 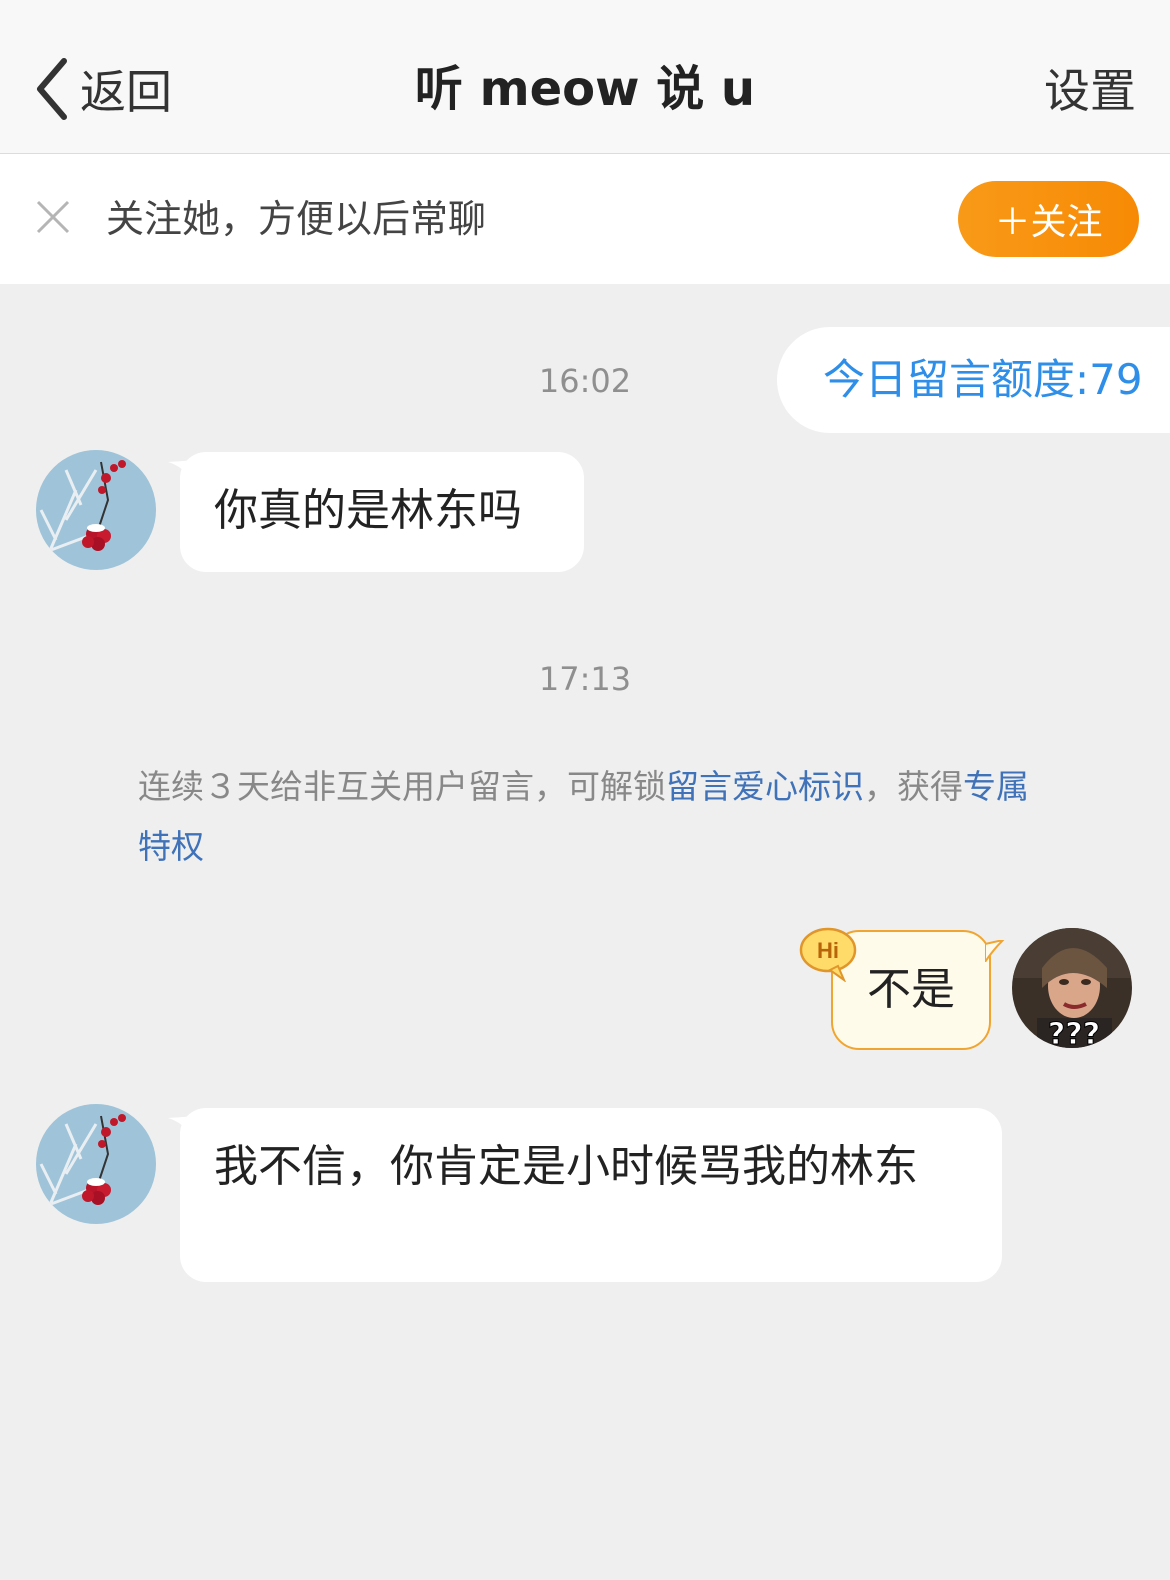 I want to click on my-avatar: ???, so click(x=1072, y=988).